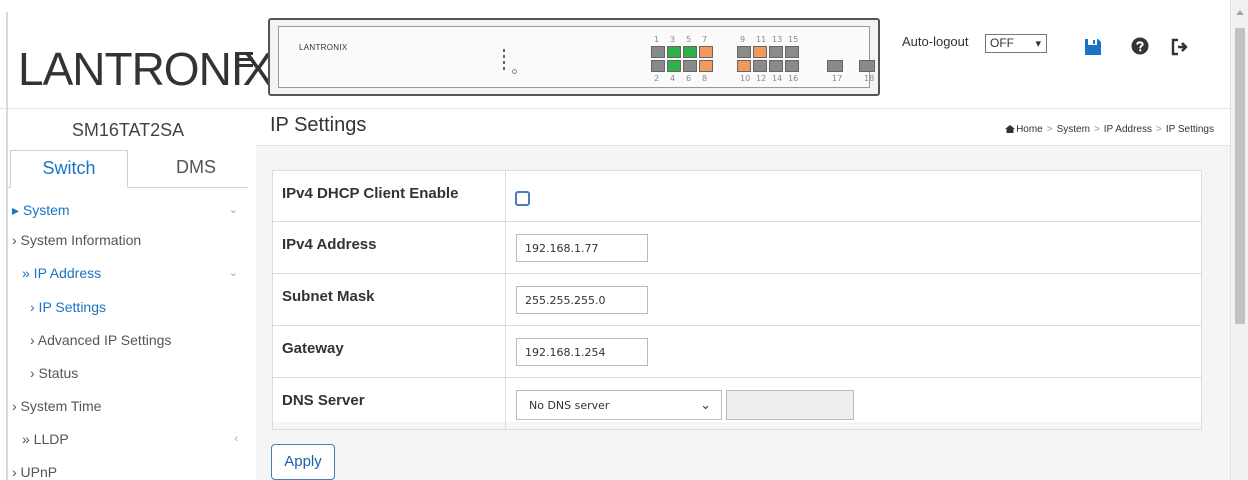 The width and height of the screenshot is (1248, 480). Describe the element at coordinates (68, 307) in the screenshot. I see `sidebar-item-label: › IP Settings` at that location.